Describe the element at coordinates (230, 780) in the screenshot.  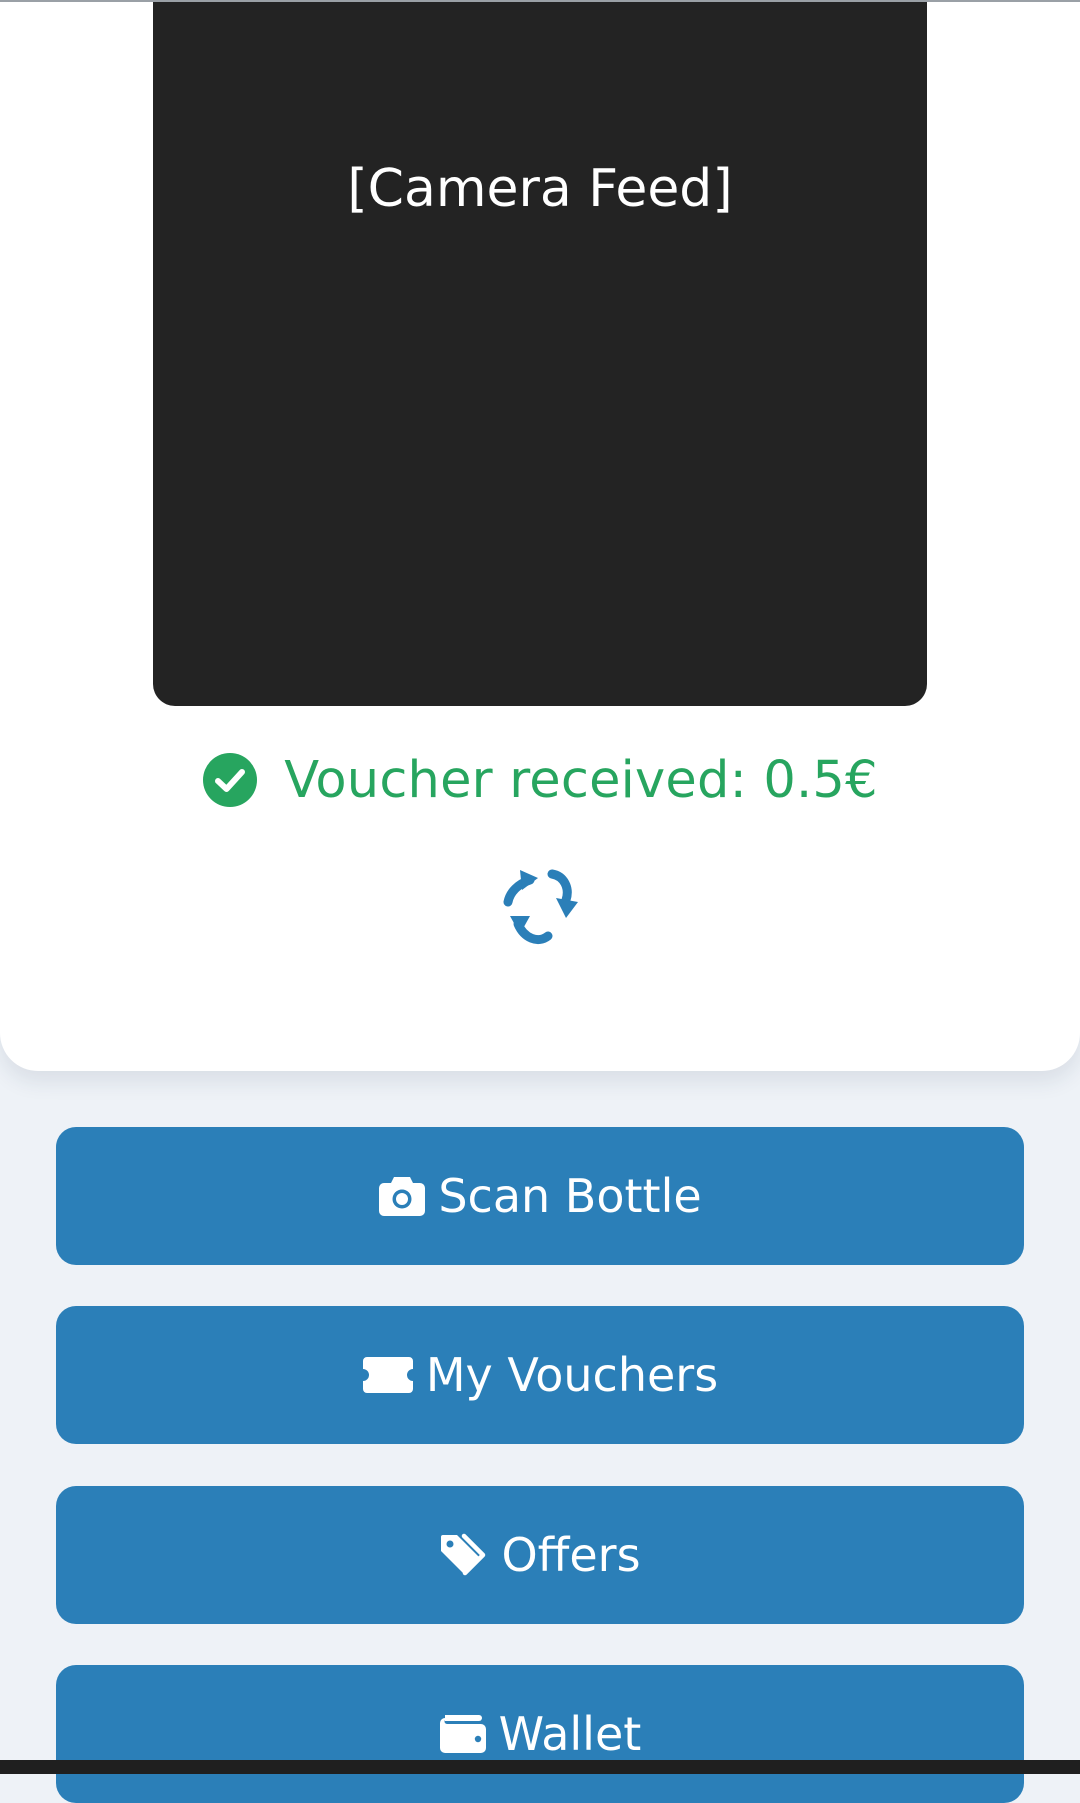
I see `check-circle-icon` at that location.